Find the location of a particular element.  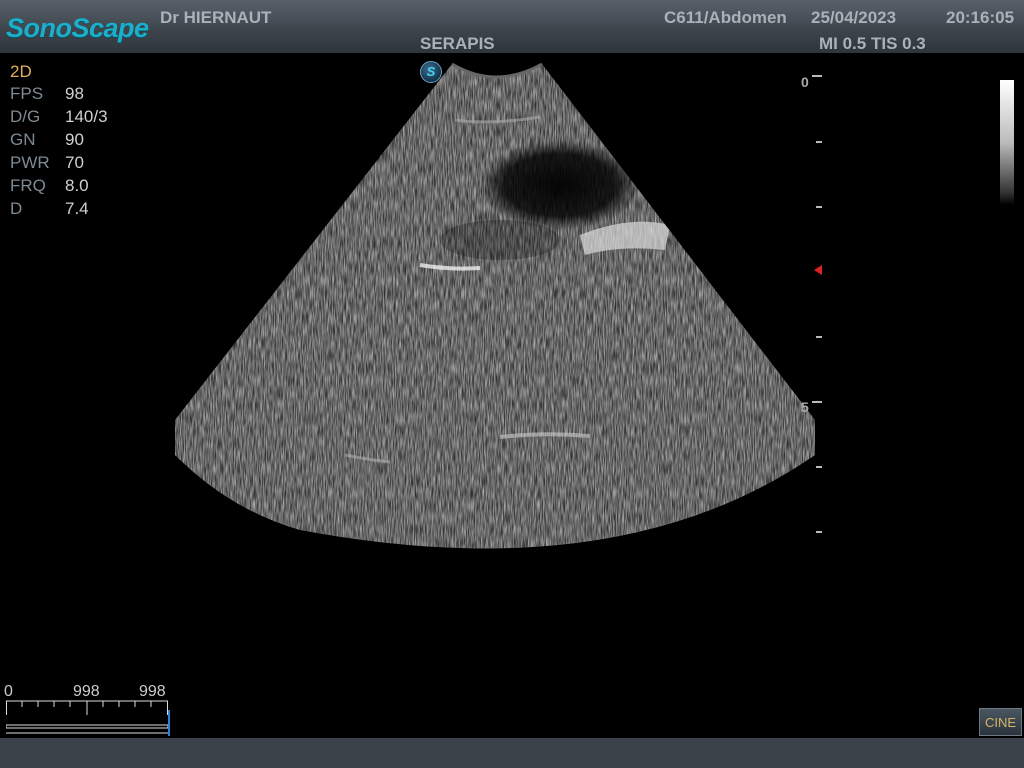

grayscale-bar is located at coordinates (1007, 142).